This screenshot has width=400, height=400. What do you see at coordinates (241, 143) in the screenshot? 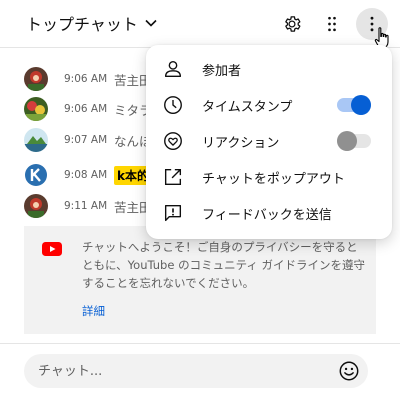
I see `menu-item-label: リアクション` at bounding box center [241, 143].